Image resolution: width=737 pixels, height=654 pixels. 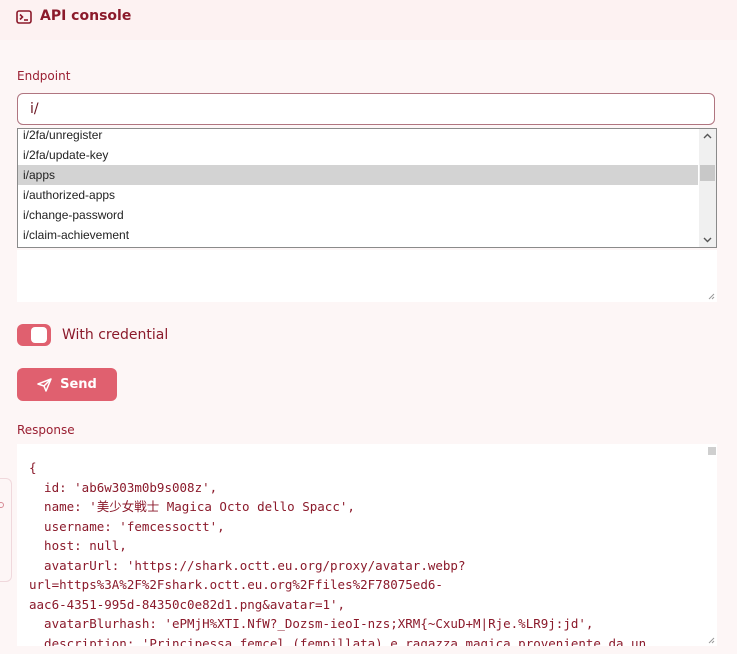 I want to click on response-label: Response, so click(x=46, y=430).